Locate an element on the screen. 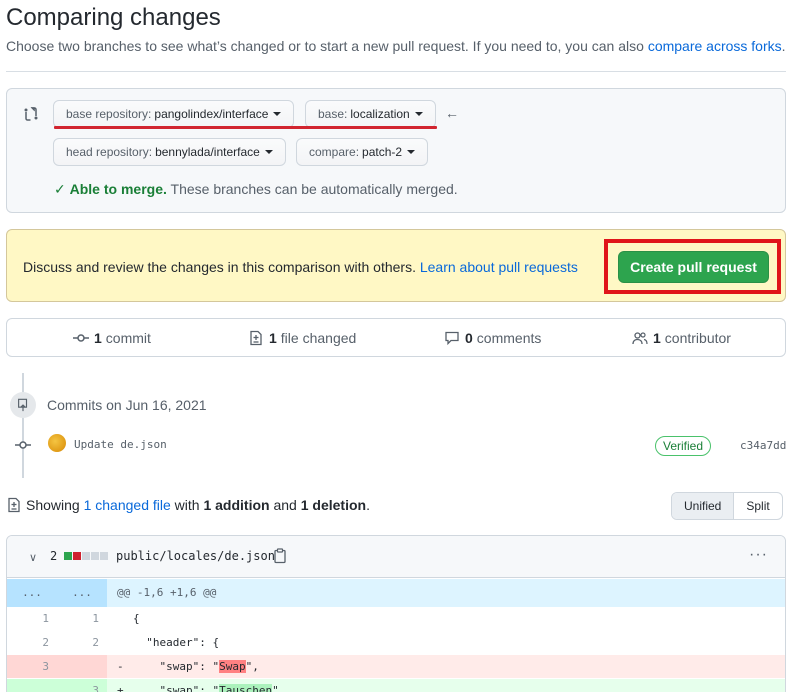 This screenshot has height=692, width=793. header-divider is located at coordinates (396, 71).